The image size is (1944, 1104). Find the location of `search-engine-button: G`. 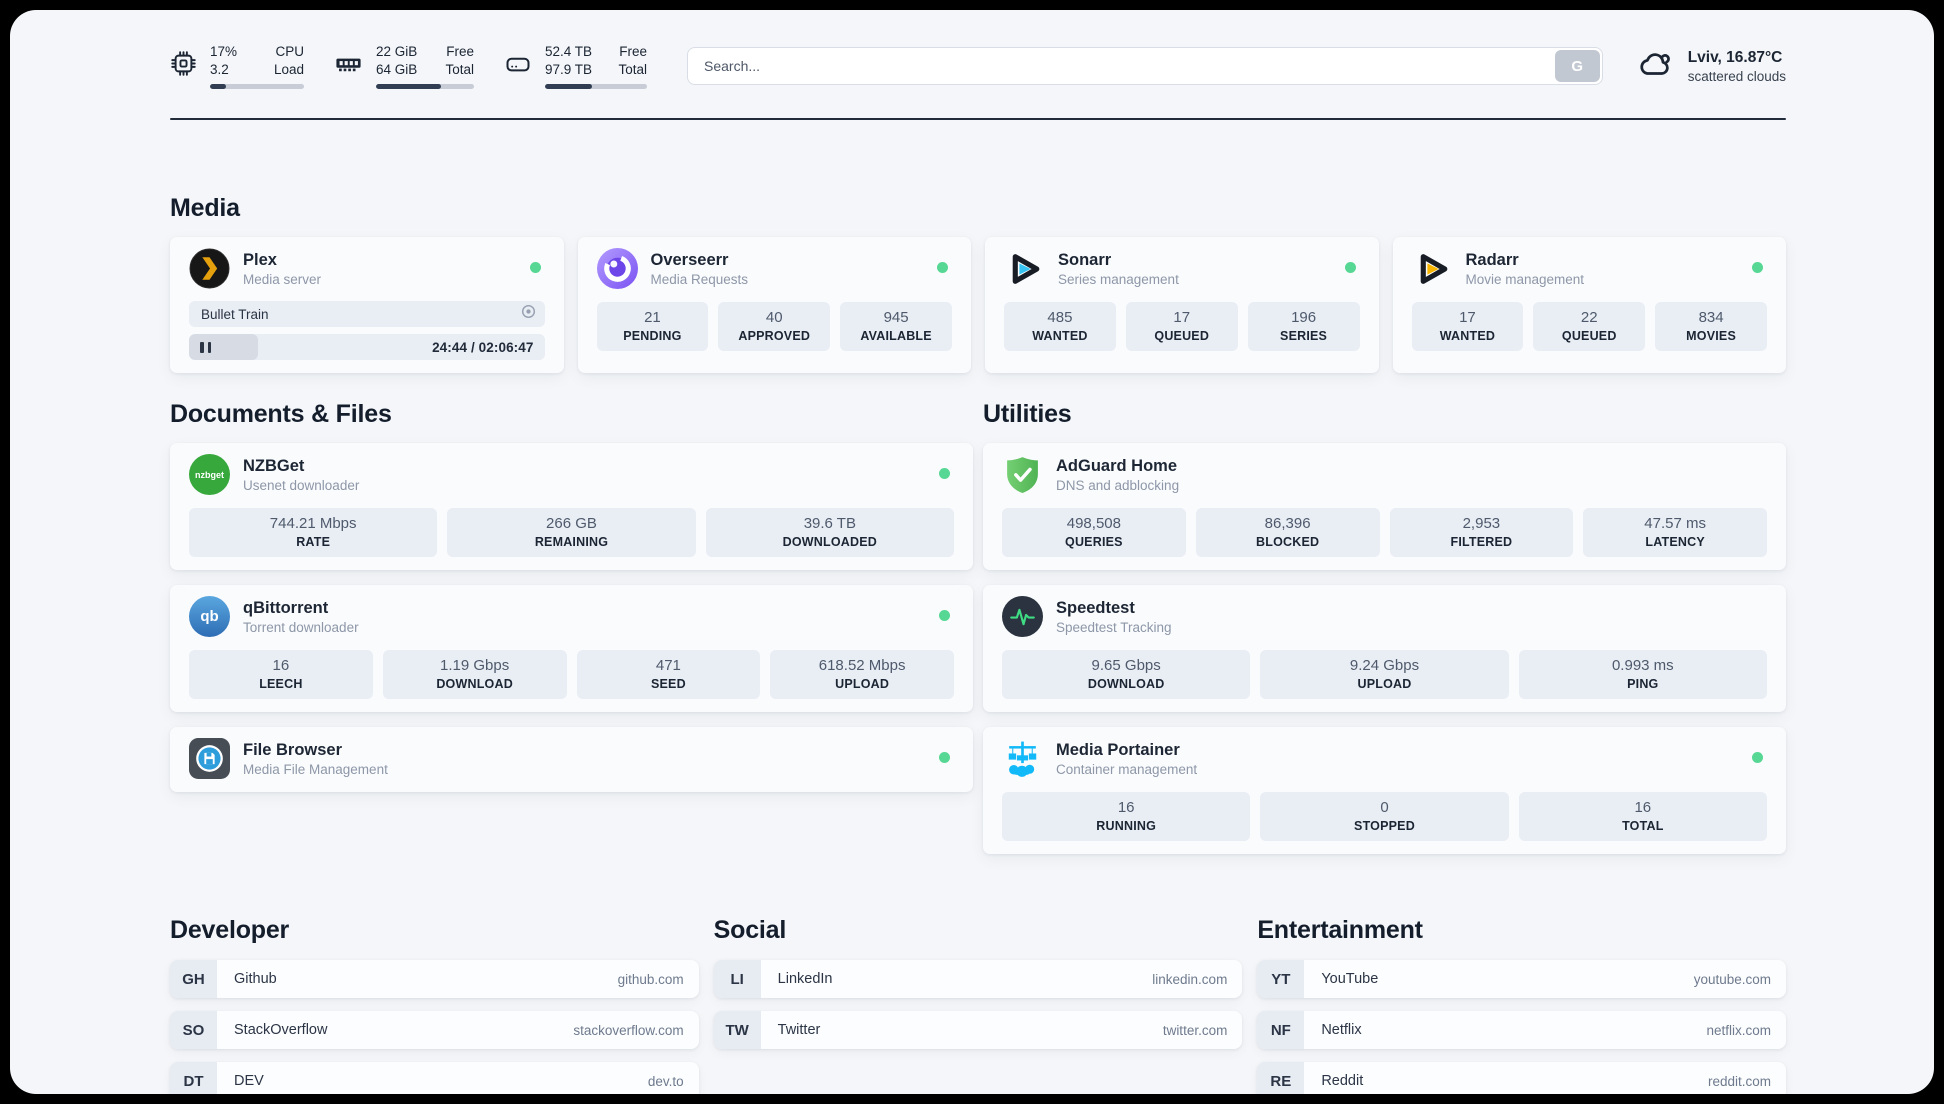

search-engine-button: G is located at coordinates (1577, 66).